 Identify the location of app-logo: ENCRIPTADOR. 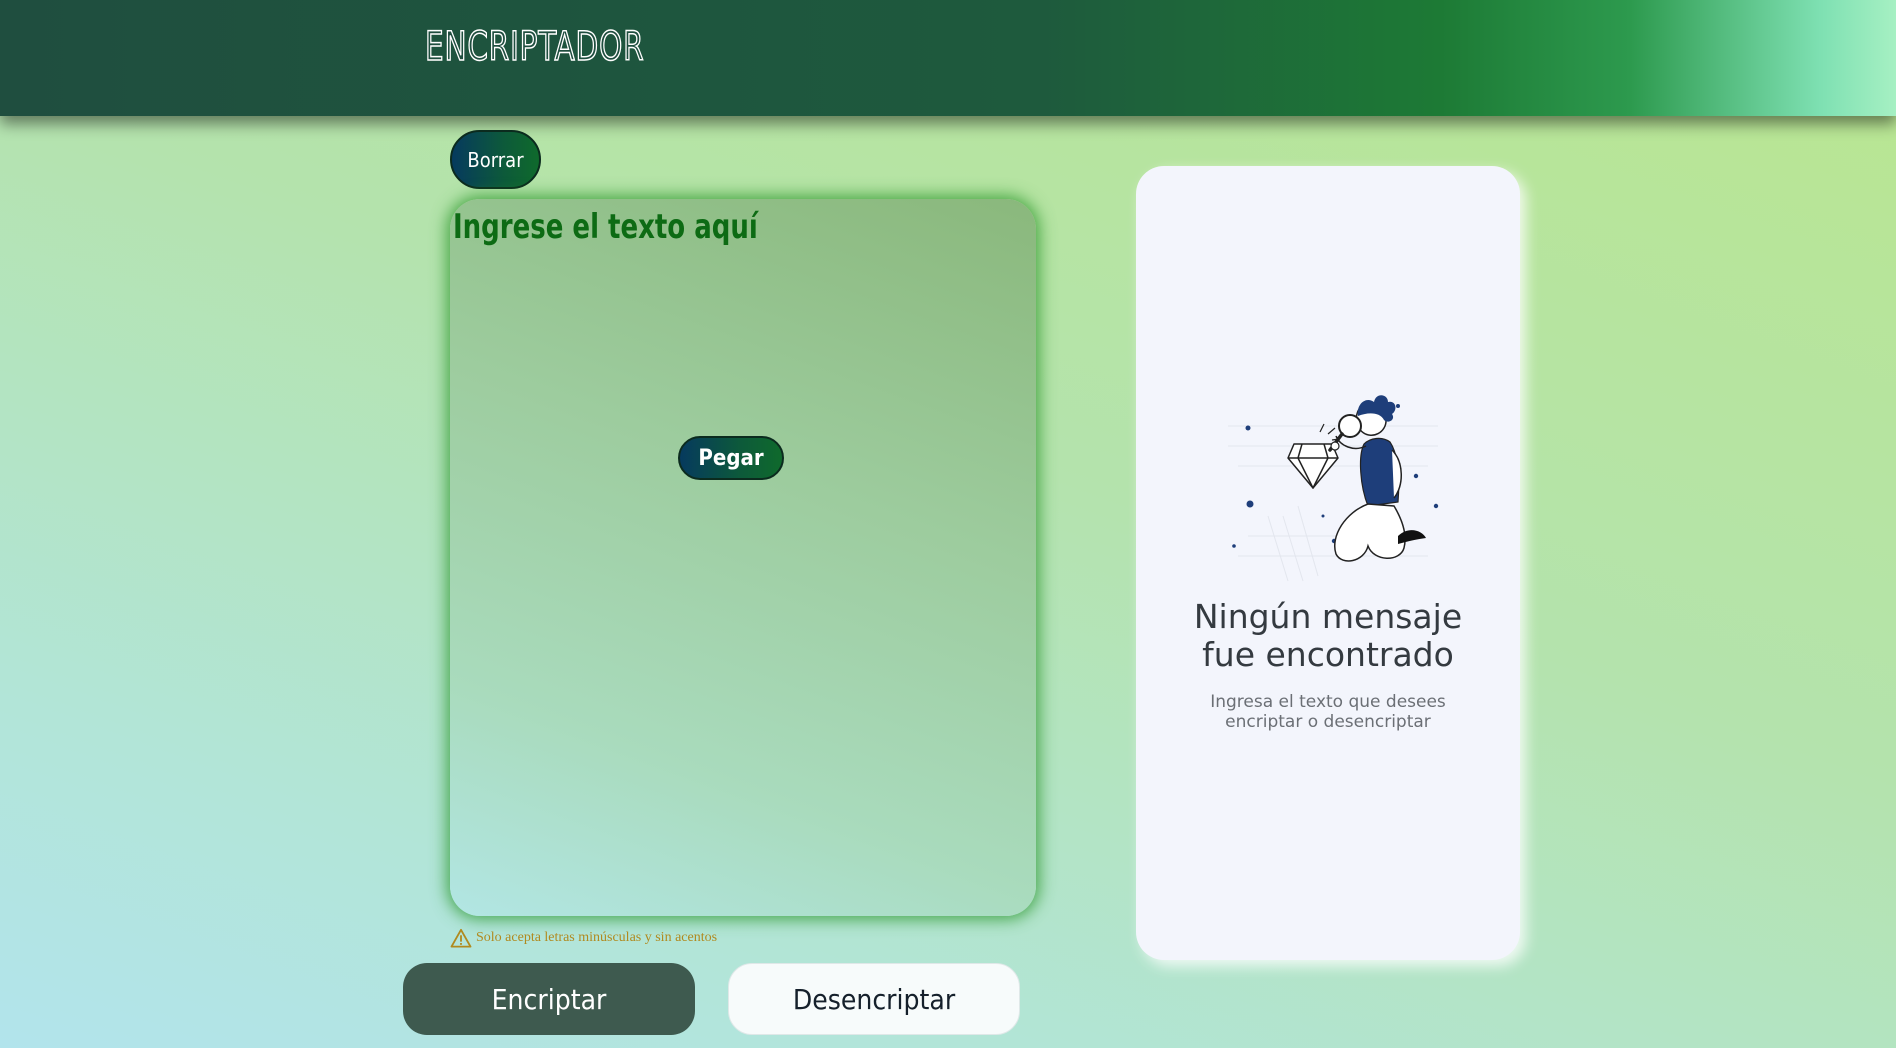
(534, 47).